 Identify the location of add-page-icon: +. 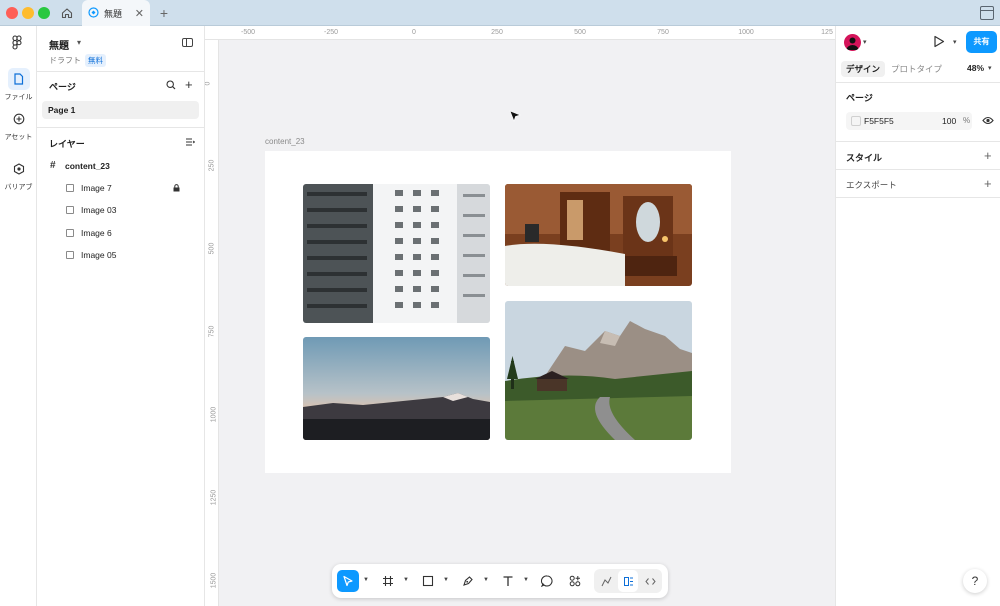
(189, 84).